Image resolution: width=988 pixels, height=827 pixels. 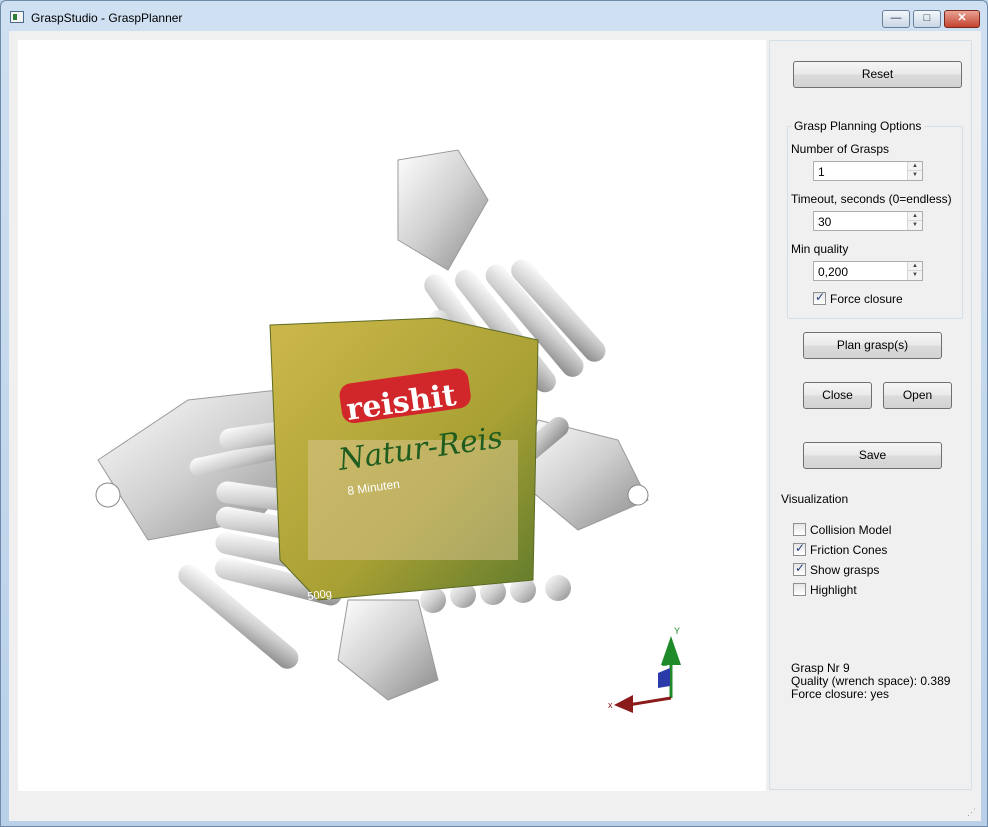 What do you see at coordinates (799, 529) in the screenshot?
I see `collision-model-checkbox` at bounding box center [799, 529].